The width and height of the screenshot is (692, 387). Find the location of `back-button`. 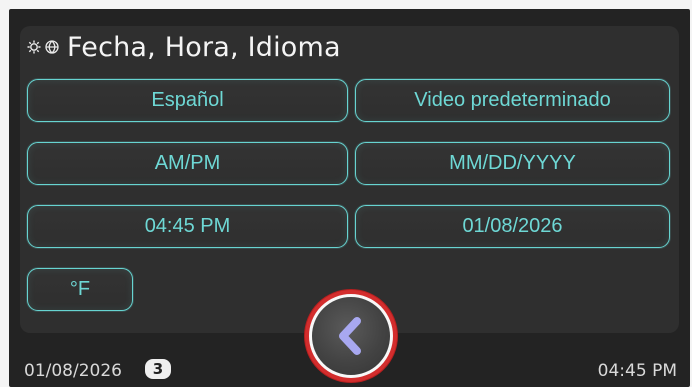

back-button is located at coordinates (351, 336).